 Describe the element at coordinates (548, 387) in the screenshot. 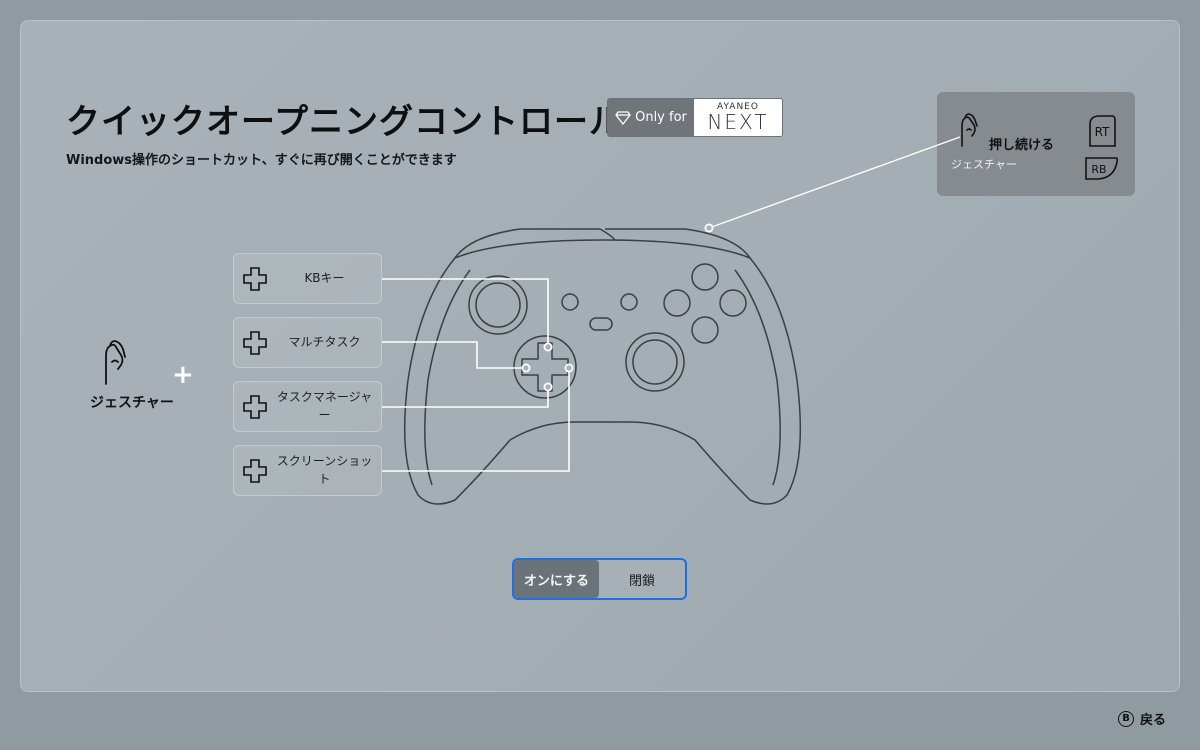

I see `connector-dot-down` at that location.